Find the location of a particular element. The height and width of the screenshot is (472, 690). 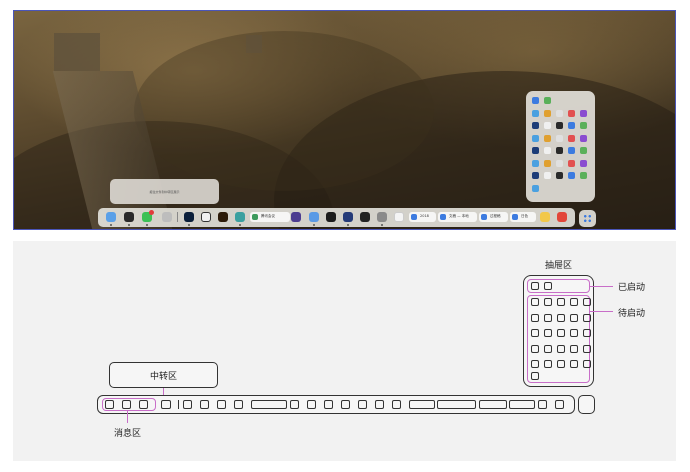

mountain-ridge is located at coordinates (284, 111).